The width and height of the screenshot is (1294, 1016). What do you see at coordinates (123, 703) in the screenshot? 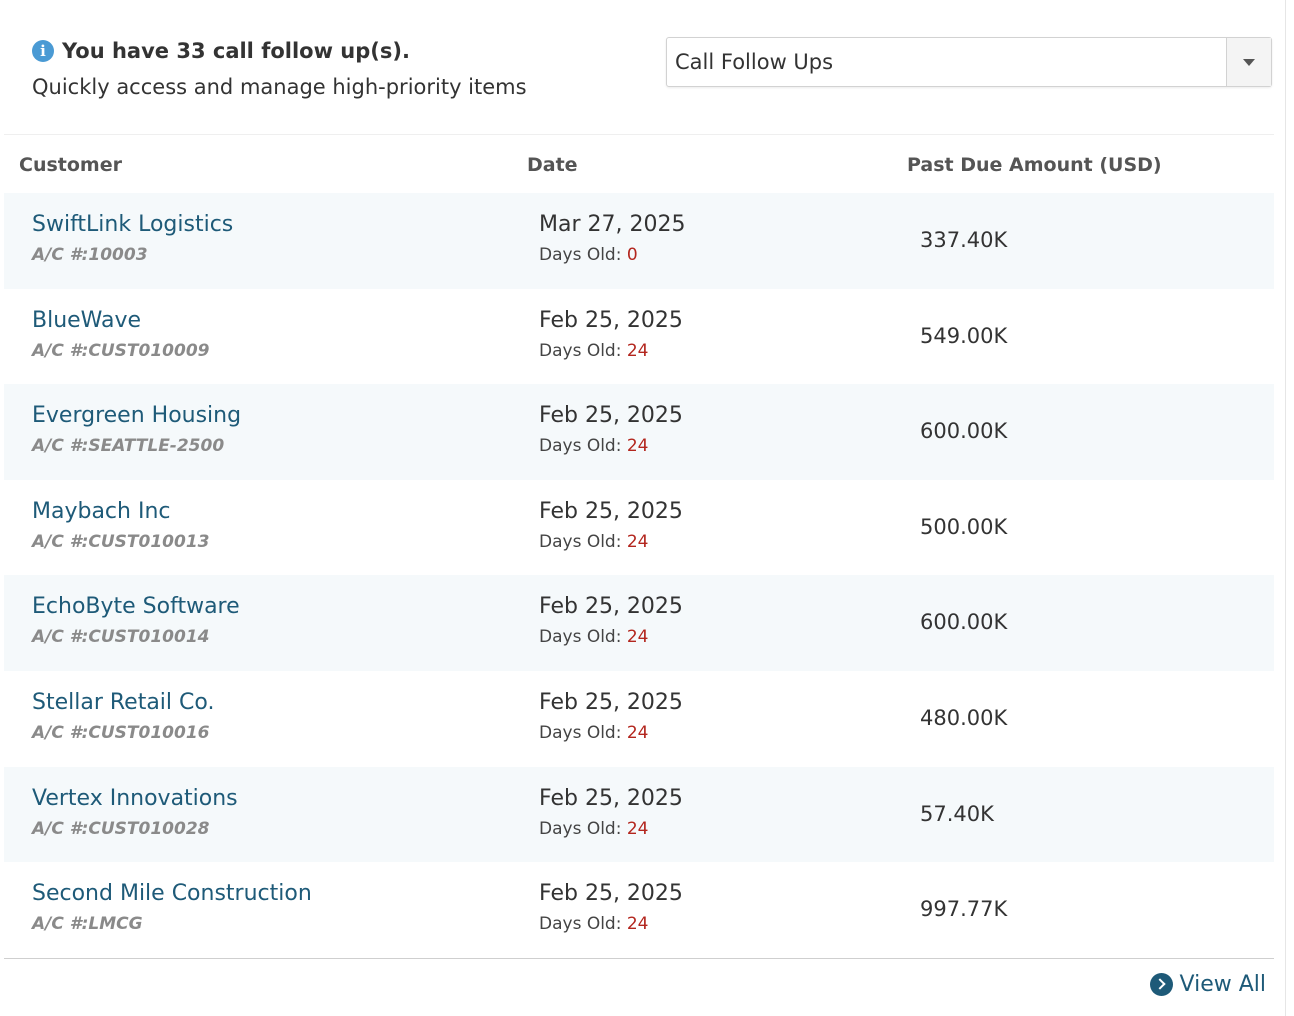
I see `customer-name-link: Stellar Retail Co.` at bounding box center [123, 703].